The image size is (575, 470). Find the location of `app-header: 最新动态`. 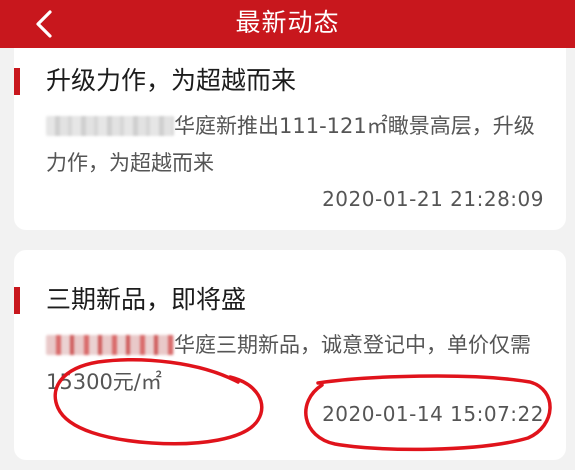

app-header: 最新动态 is located at coordinates (287, 24).